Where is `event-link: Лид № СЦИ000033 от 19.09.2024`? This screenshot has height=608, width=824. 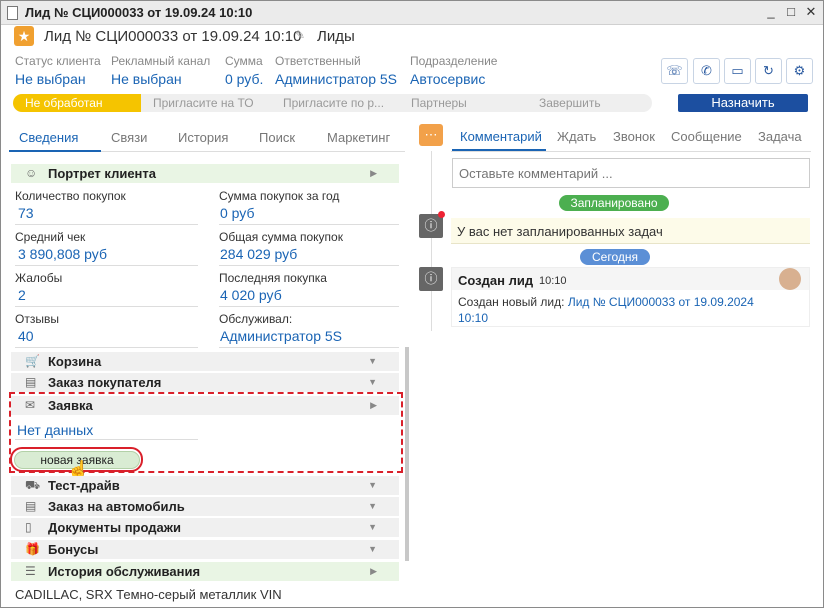
event-link: Лид № СЦИ000033 от 19.09.2024 is located at coordinates (661, 302).